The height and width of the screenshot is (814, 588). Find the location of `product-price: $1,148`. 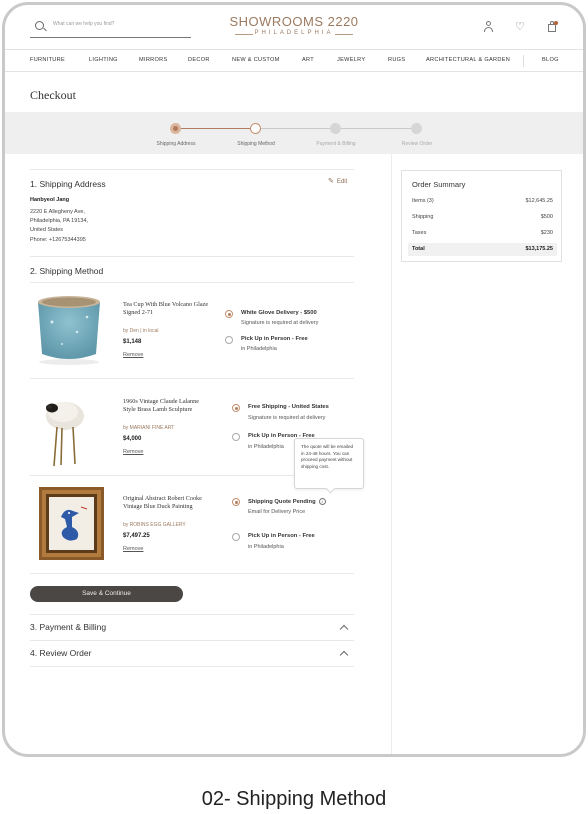

product-price: $1,148 is located at coordinates (132, 342).